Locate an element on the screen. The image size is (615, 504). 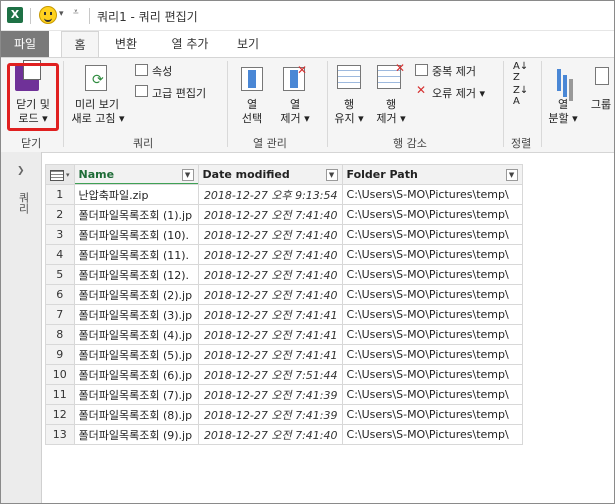
tab-transform: 변환 is located at coordinates (126, 44).